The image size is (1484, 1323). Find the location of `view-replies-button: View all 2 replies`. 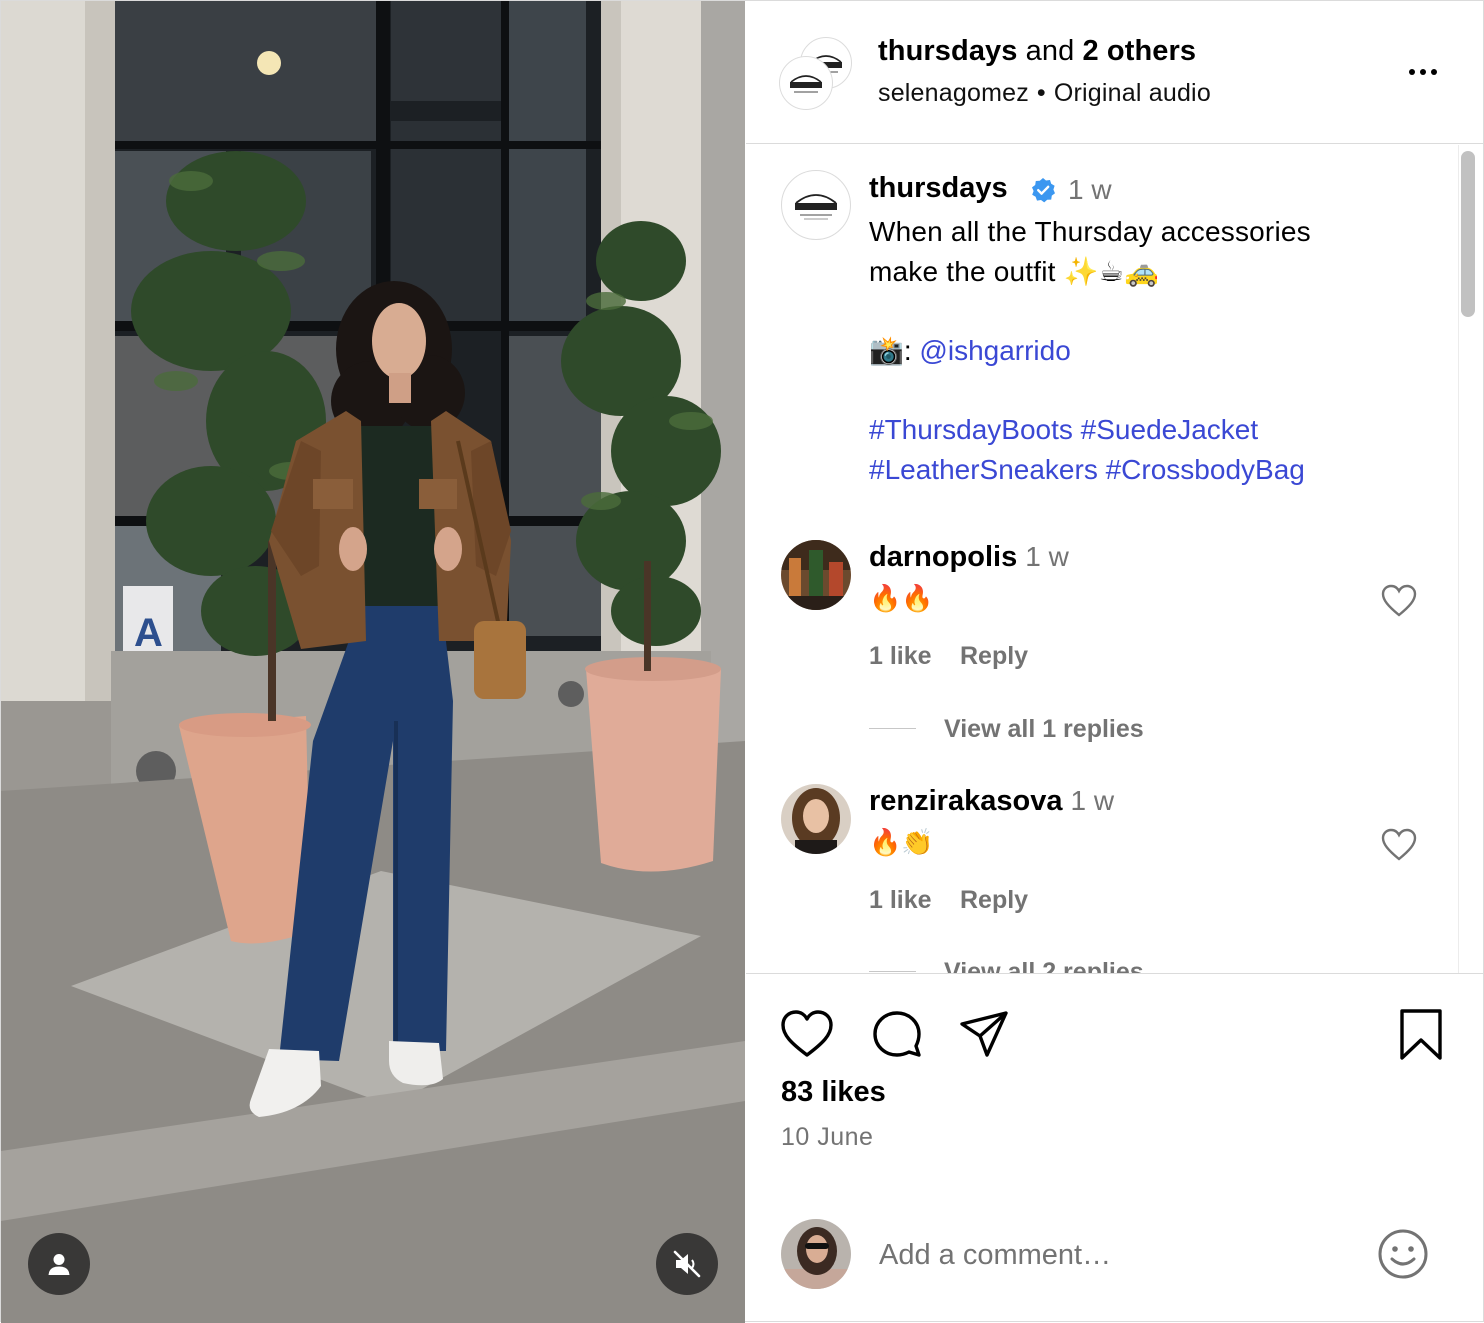

view-replies-button: View all 2 replies is located at coordinates (1044, 965).